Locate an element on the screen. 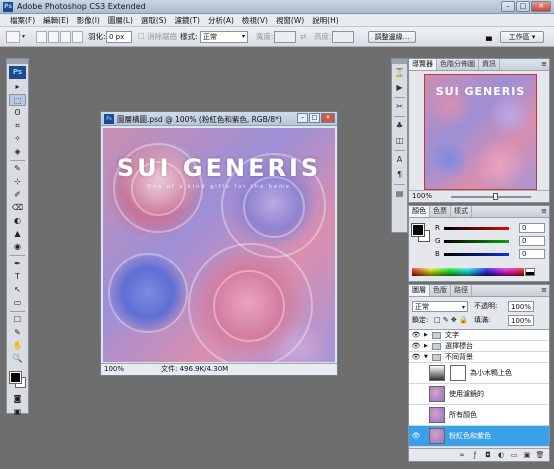  tab-styles: 樣式 is located at coordinates (461, 211).